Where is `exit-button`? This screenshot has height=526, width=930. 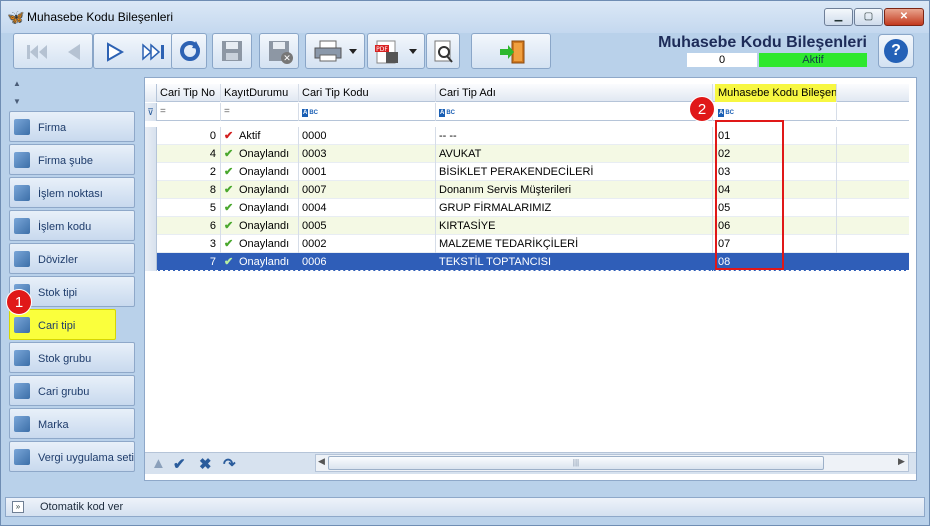
exit-button is located at coordinates (511, 51).